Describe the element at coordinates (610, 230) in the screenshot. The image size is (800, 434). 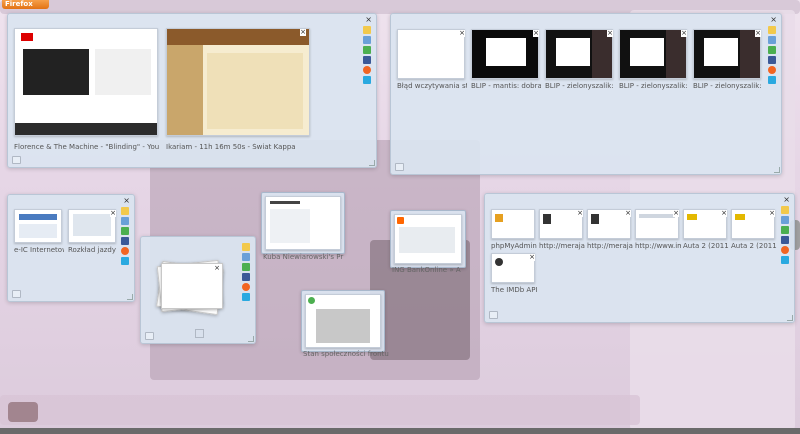
I see `tab-item: × http://merajana.c` at that location.